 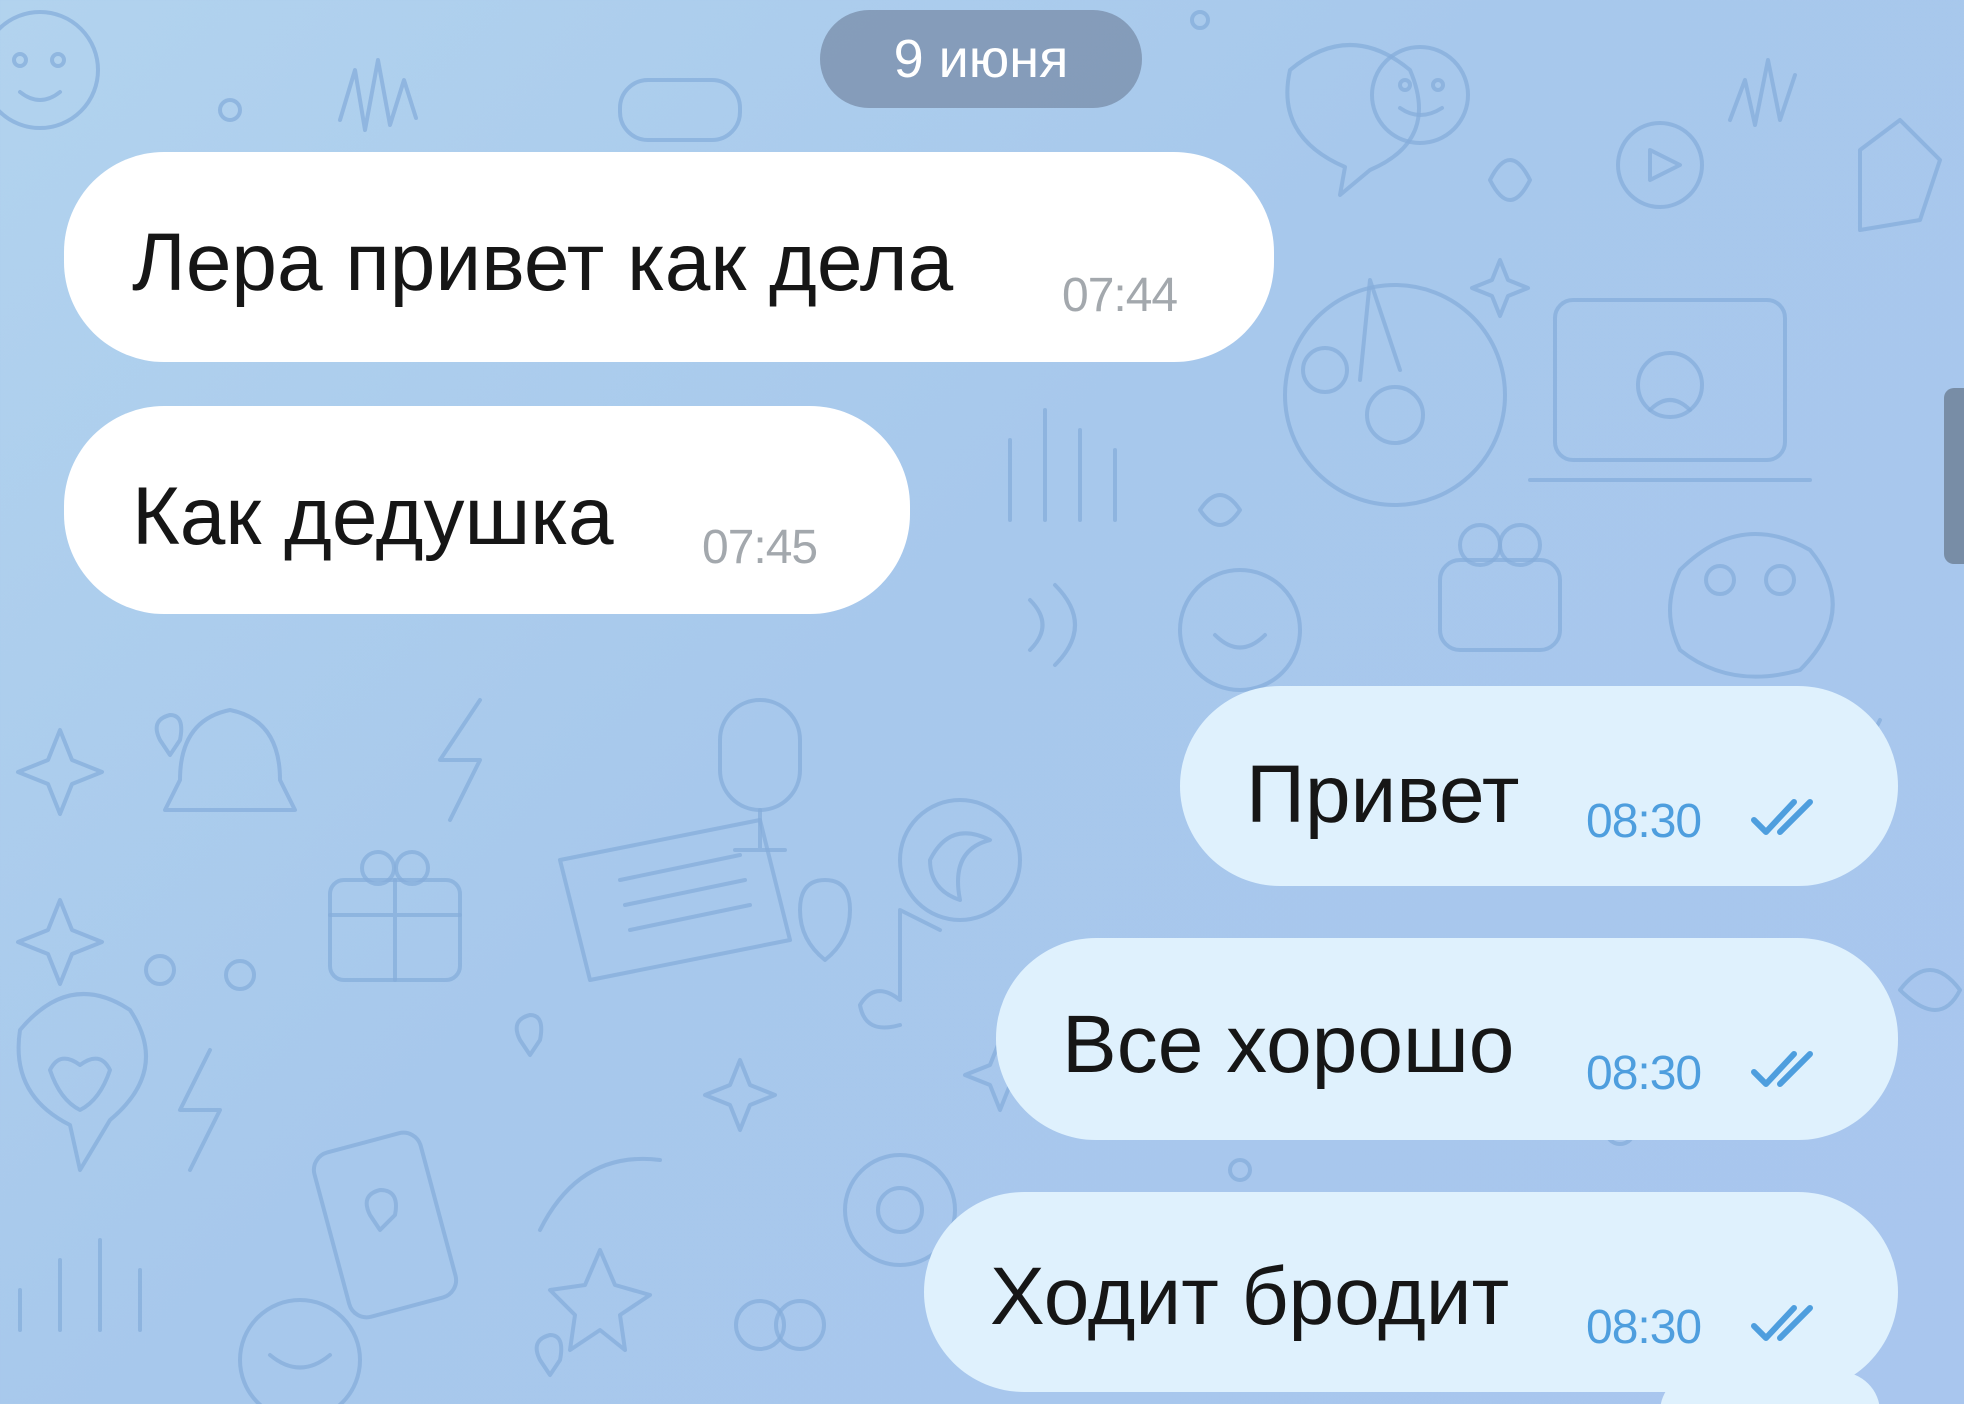 I want to click on message-text: Лера привет как дела, so click(x=543, y=262).